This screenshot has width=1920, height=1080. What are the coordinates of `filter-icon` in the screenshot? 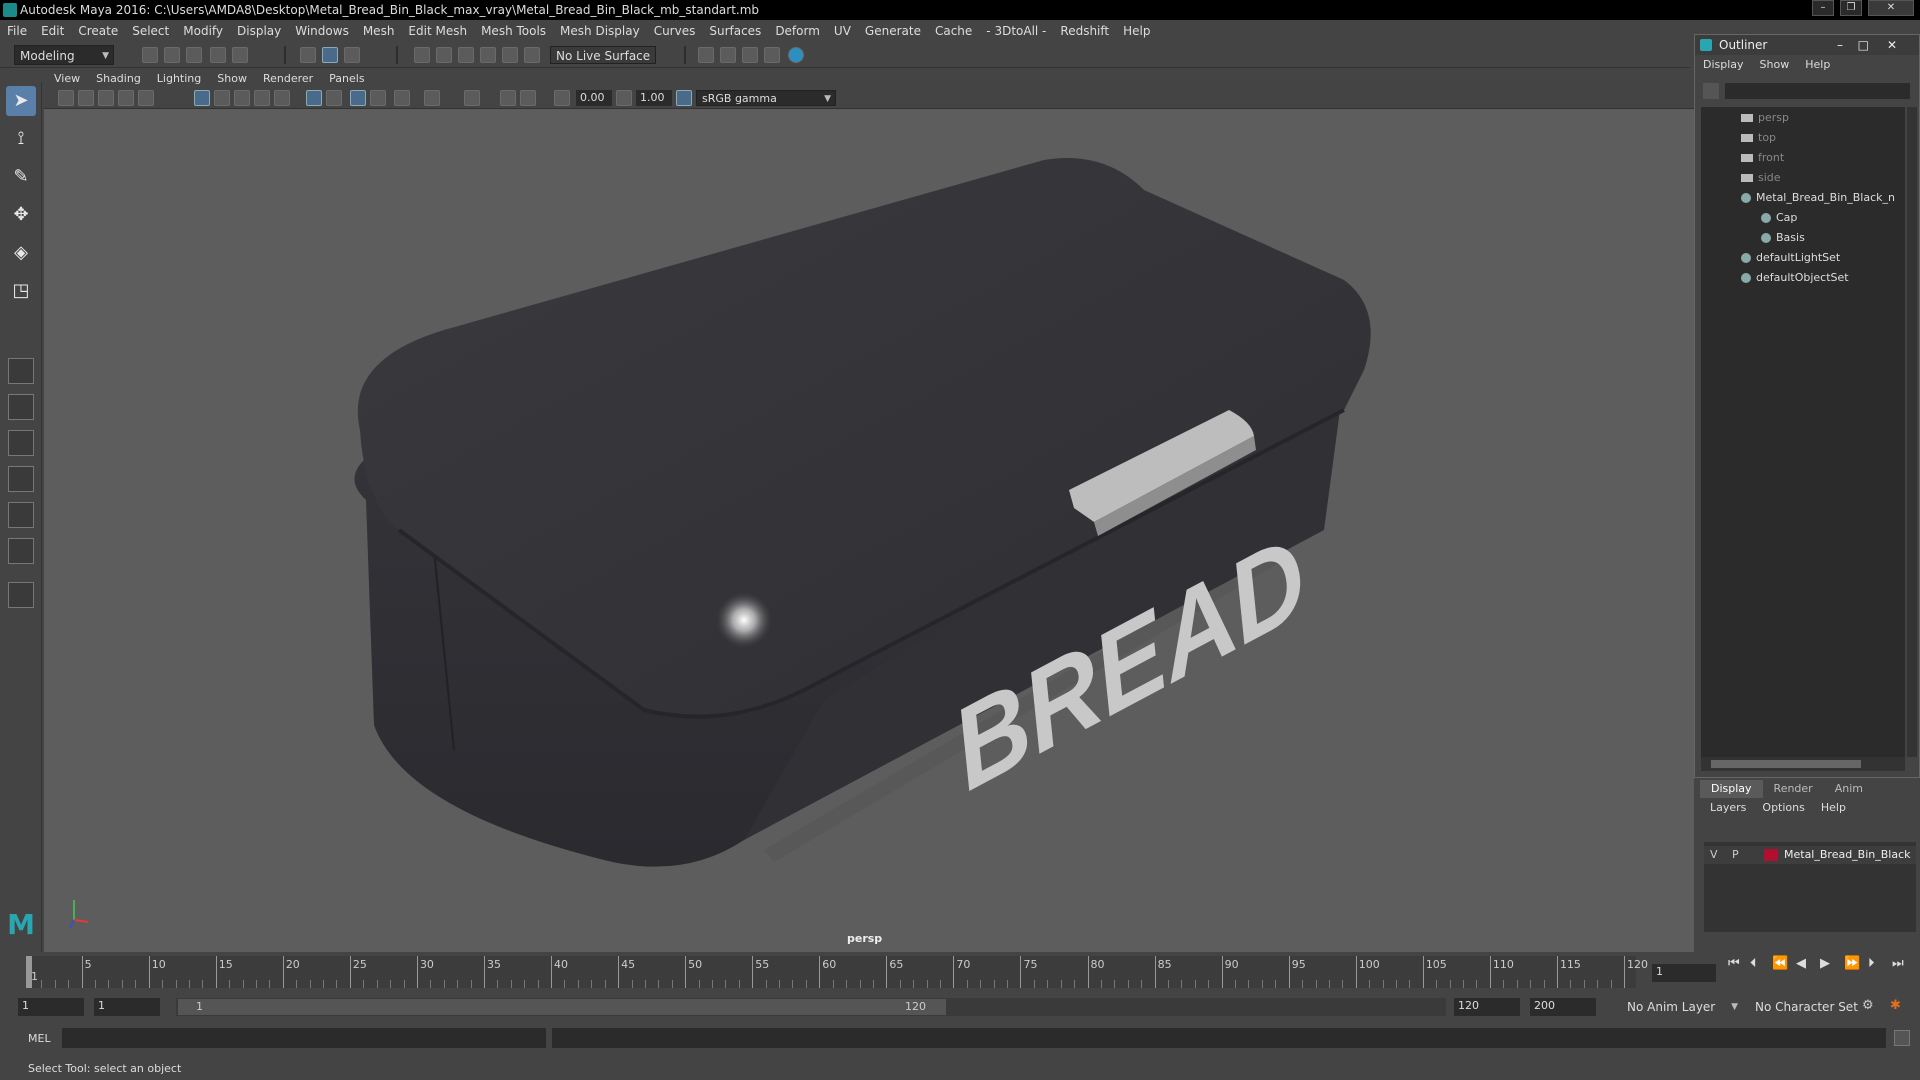 It's located at (1711, 91).